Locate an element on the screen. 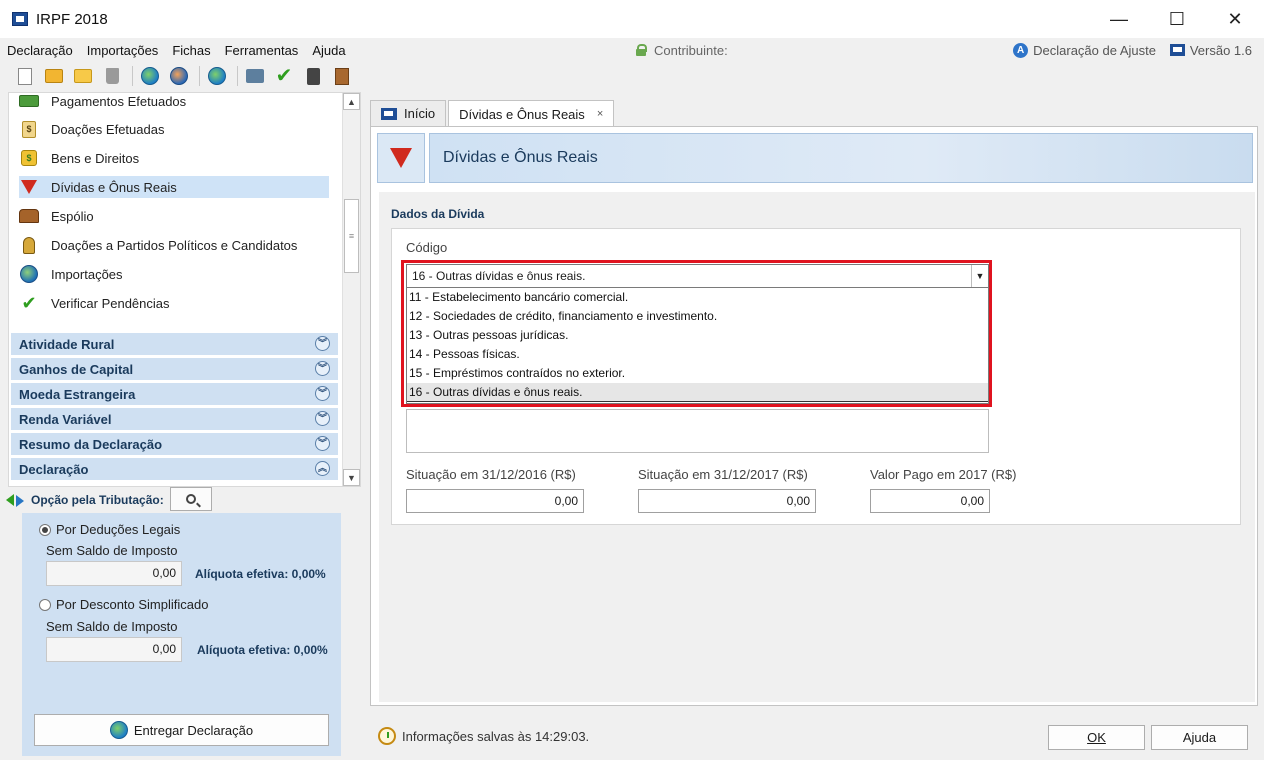  close-tab-icon: × is located at coordinates (600, 114).